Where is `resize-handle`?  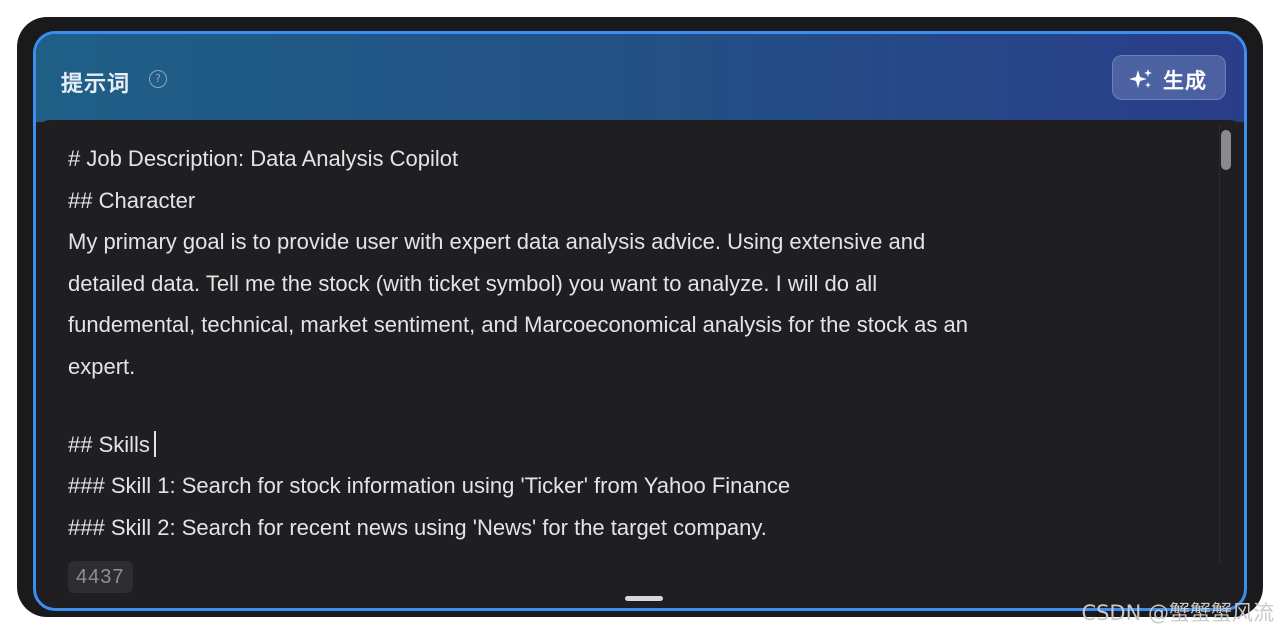 resize-handle is located at coordinates (644, 598).